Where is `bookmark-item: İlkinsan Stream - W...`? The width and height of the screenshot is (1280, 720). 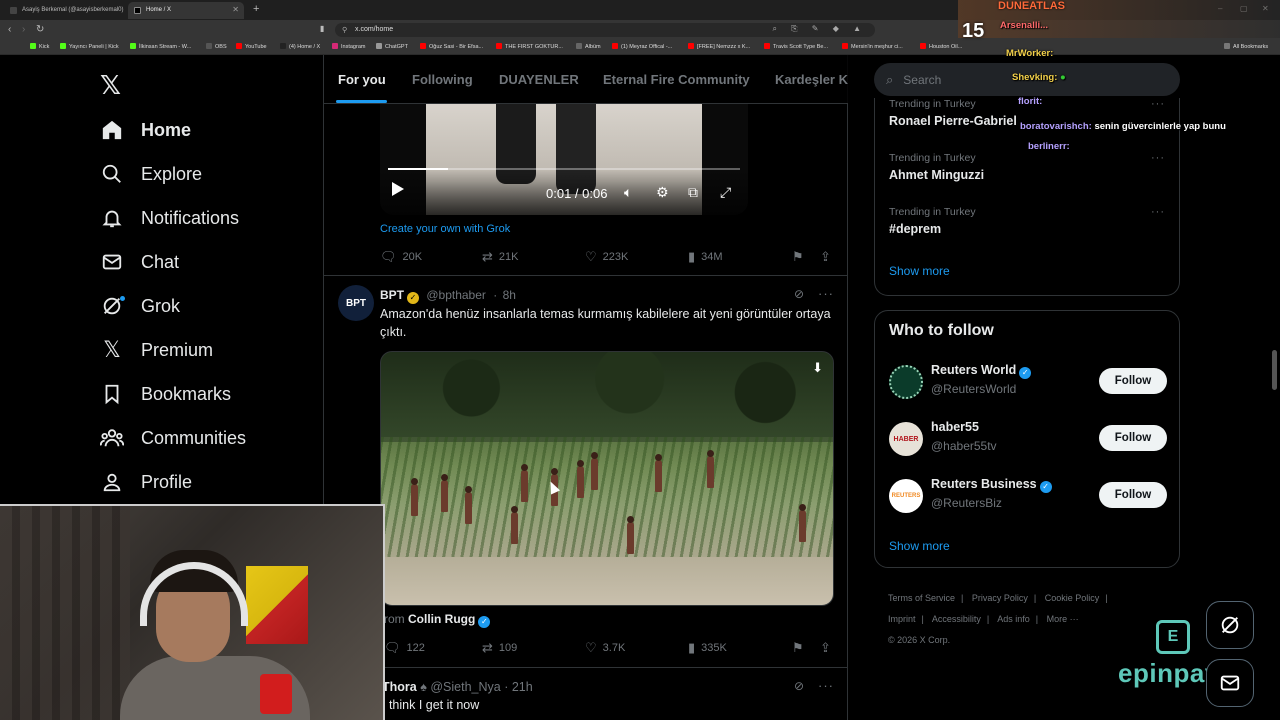 bookmark-item: İlkinsan Stream - W... is located at coordinates (160, 46).